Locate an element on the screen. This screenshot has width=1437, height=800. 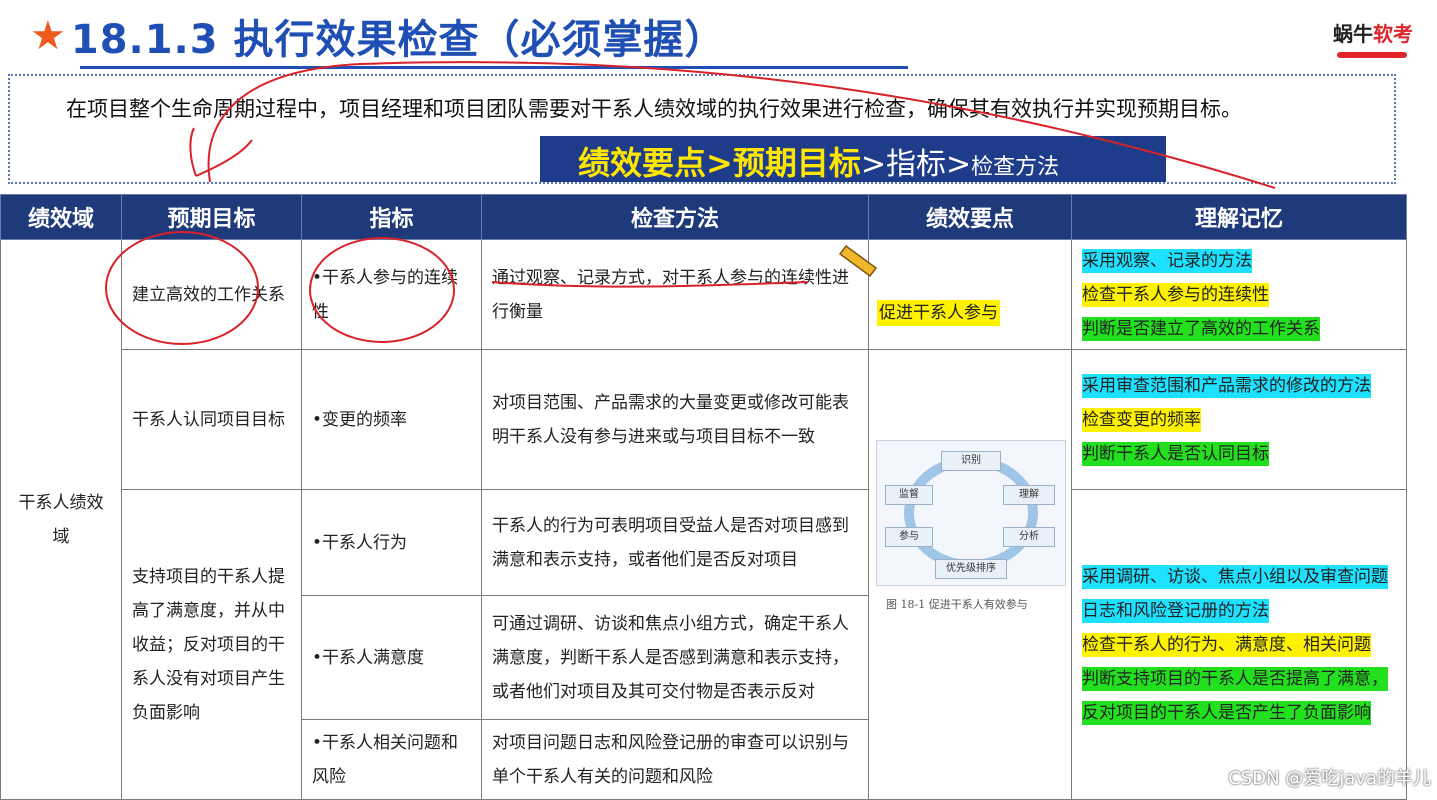
node-identify: 识别 is located at coordinates (971, 461).